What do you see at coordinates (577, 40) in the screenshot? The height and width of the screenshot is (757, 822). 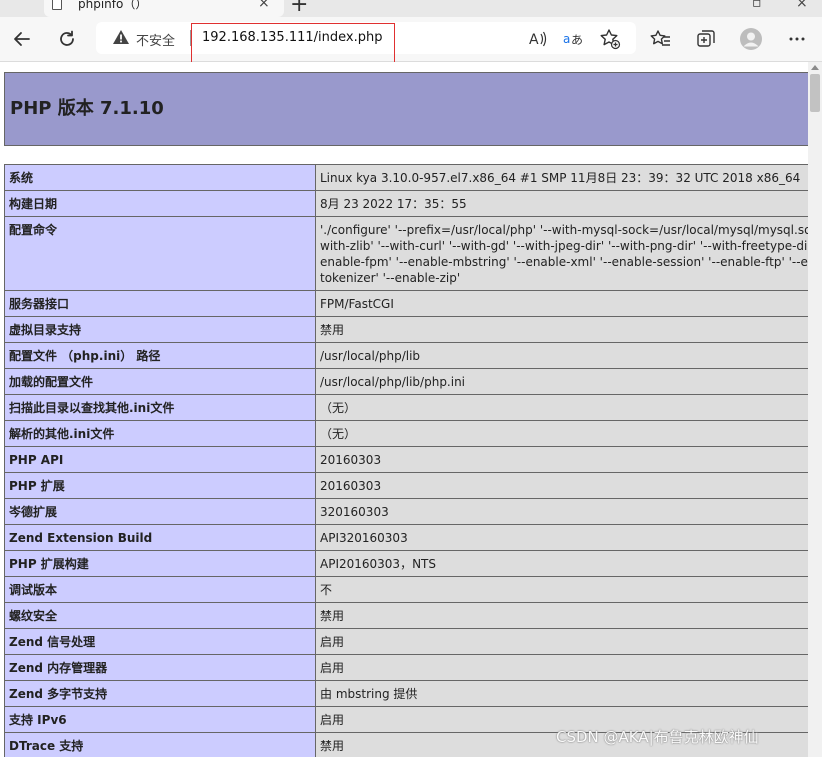 I see `svg-text: あ` at bounding box center [577, 40].